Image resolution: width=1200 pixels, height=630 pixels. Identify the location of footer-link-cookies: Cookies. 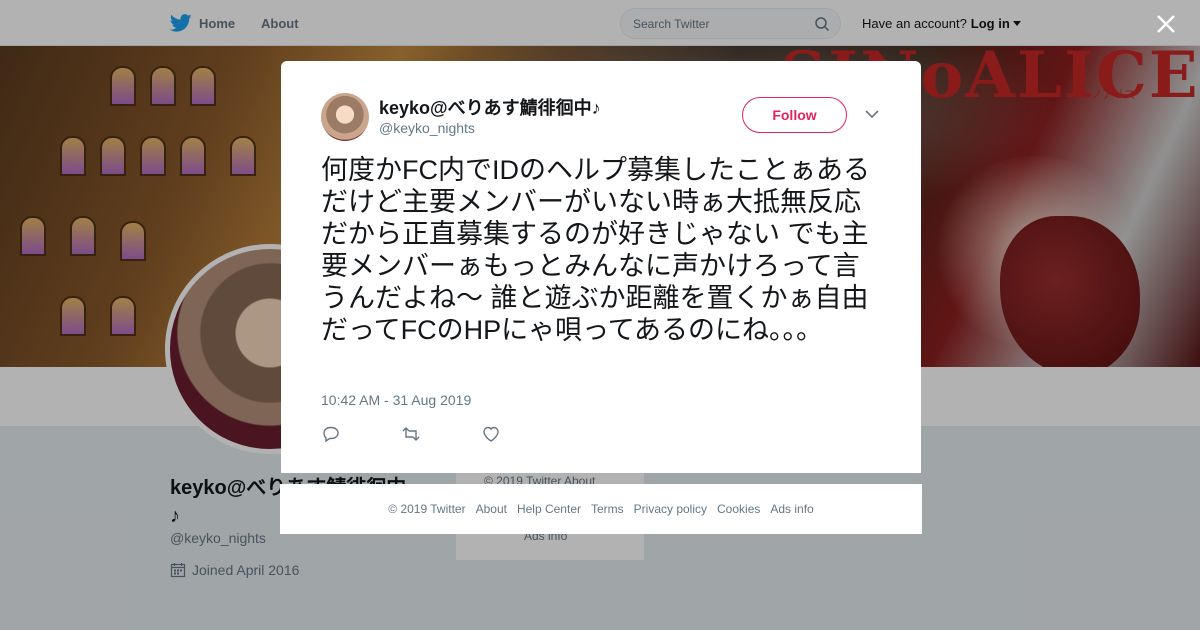
(738, 509).